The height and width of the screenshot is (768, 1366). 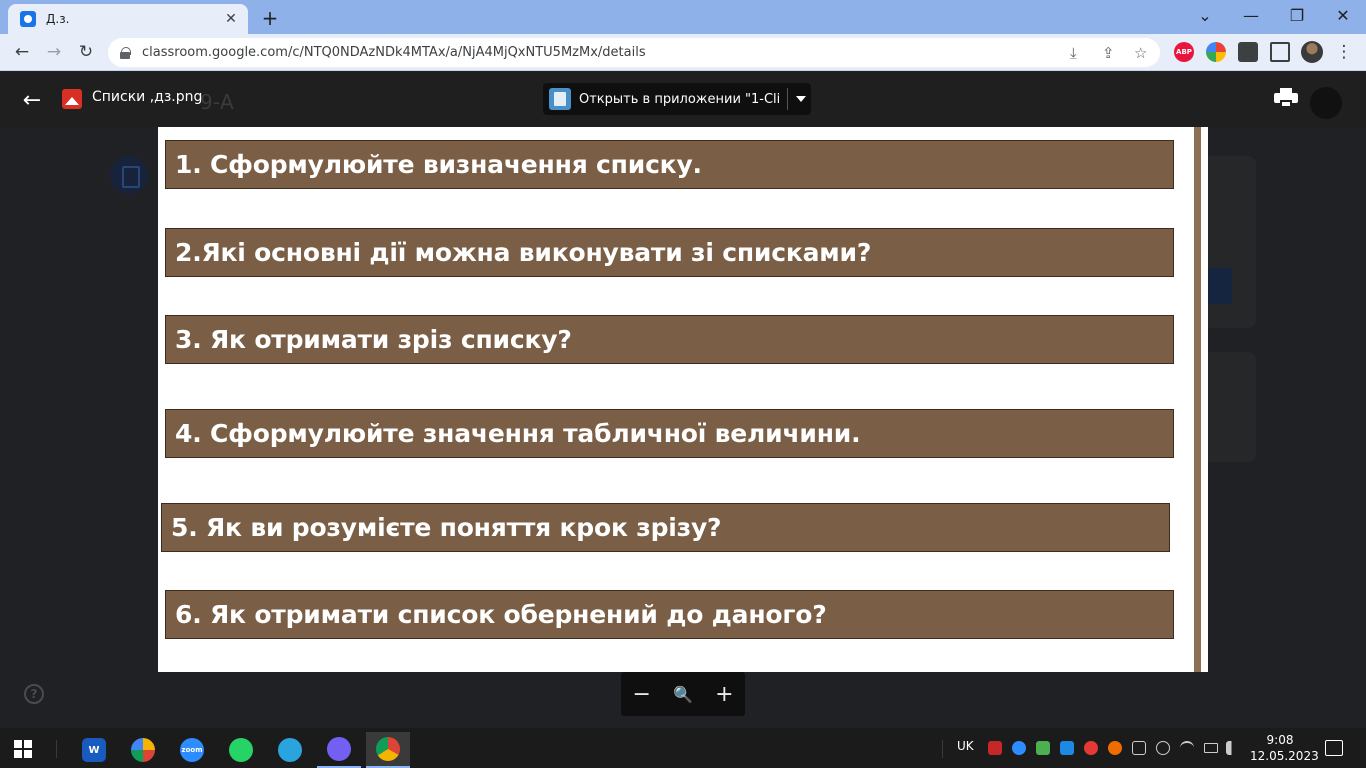 I want to click on tray-bluetooth-icon, so click(x=1067, y=748).